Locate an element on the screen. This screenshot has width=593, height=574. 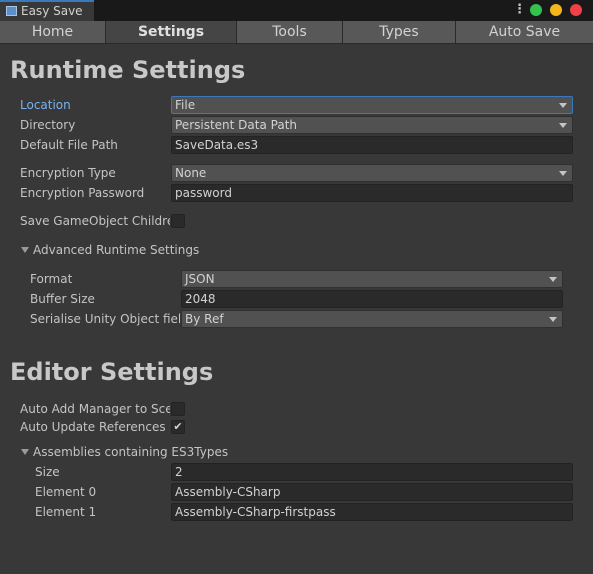
auto-update-references-checkbox: ✔ is located at coordinates (178, 427).